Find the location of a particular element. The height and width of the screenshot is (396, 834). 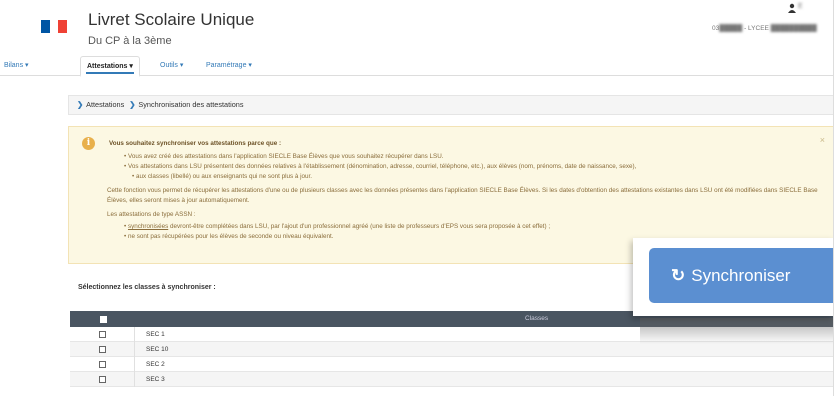

alert-paragraph: Les attestations de type ASSN : is located at coordinates (151, 214).